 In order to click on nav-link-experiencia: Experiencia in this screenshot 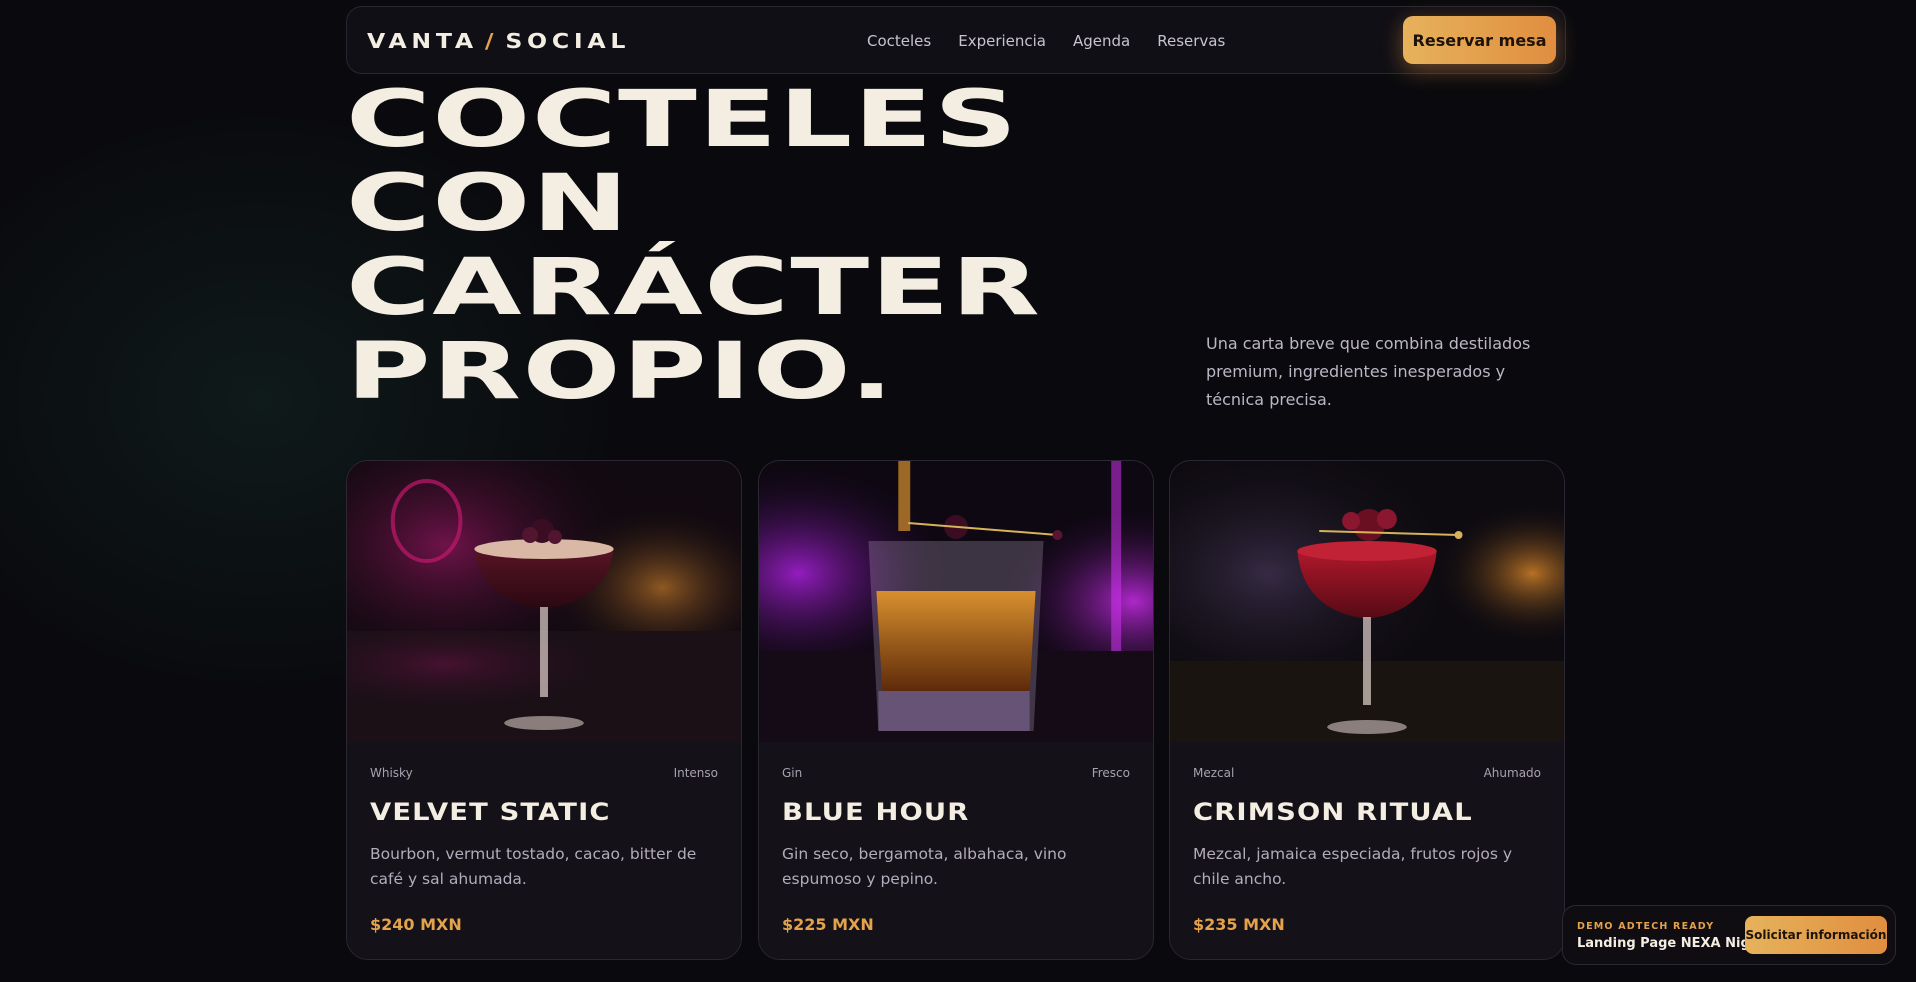, I will do `click(1002, 41)`.